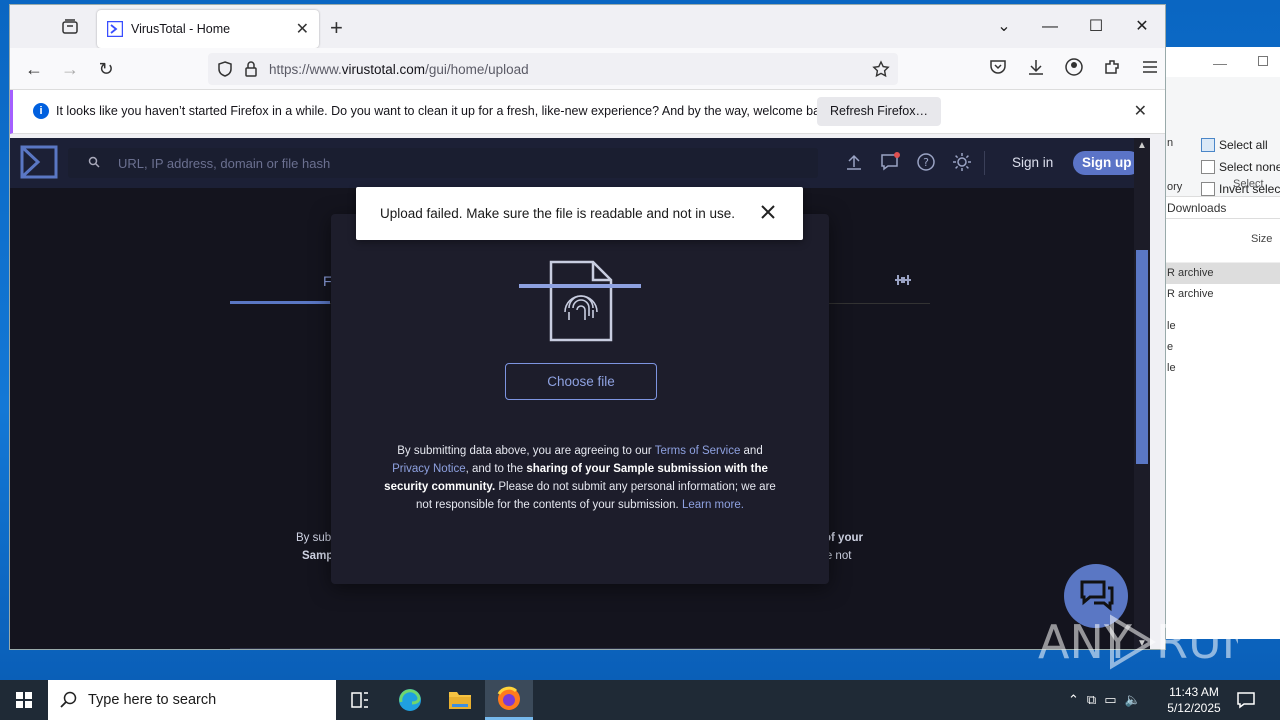 This screenshot has height=720, width=1280. I want to click on menu-icon, so click(1150, 69).